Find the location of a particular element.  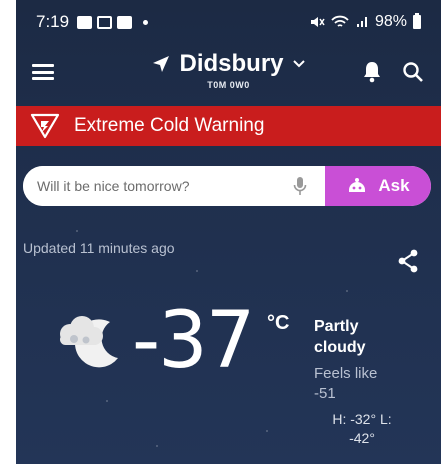

bell-icon is located at coordinates (372, 72).